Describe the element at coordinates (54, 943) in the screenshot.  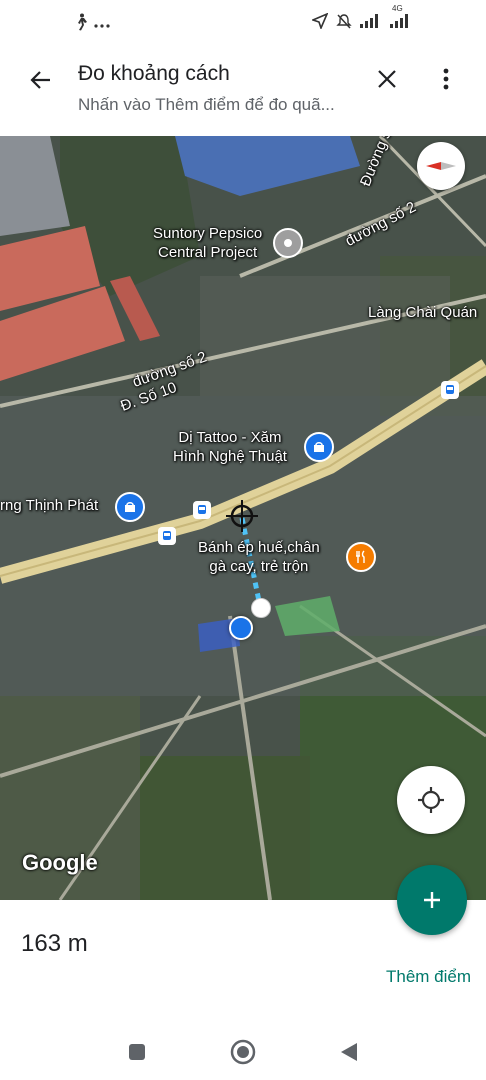
I see `distance-readout: 163 m` at that location.